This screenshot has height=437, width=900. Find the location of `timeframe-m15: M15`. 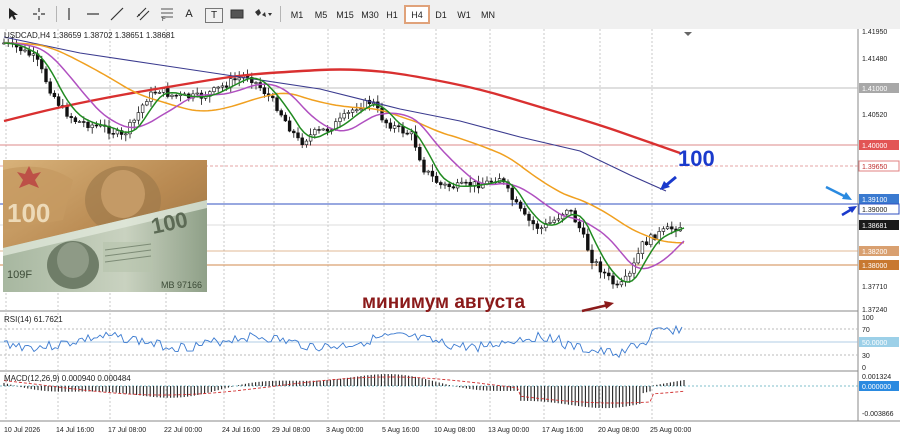

timeframe-m15: M15 is located at coordinates (345, 14).